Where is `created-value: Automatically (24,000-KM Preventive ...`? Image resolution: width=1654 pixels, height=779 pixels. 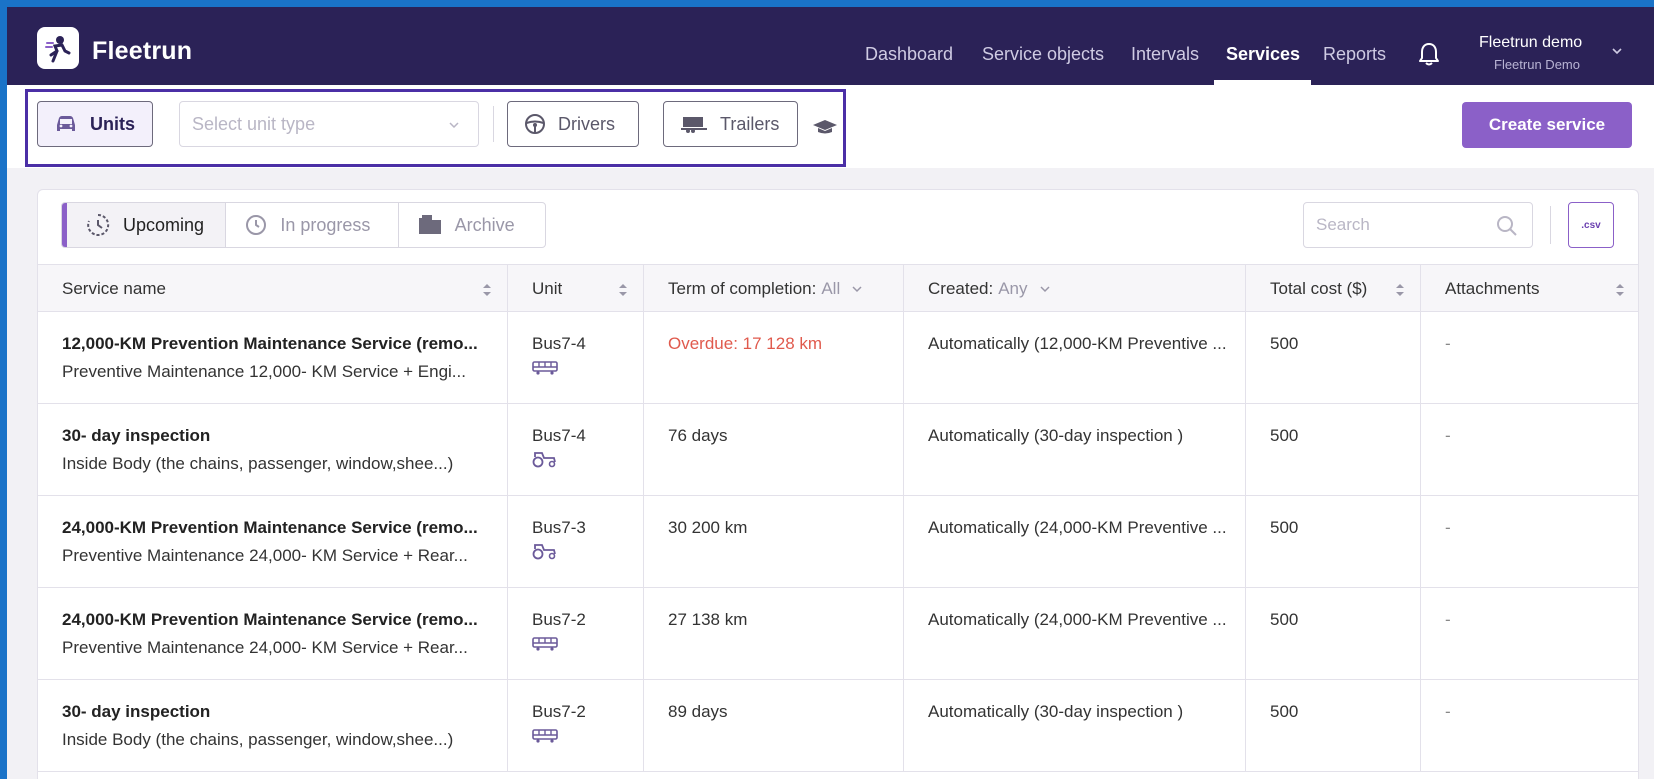
created-value: Automatically (24,000-KM Preventive ... is located at coordinates (1077, 527).